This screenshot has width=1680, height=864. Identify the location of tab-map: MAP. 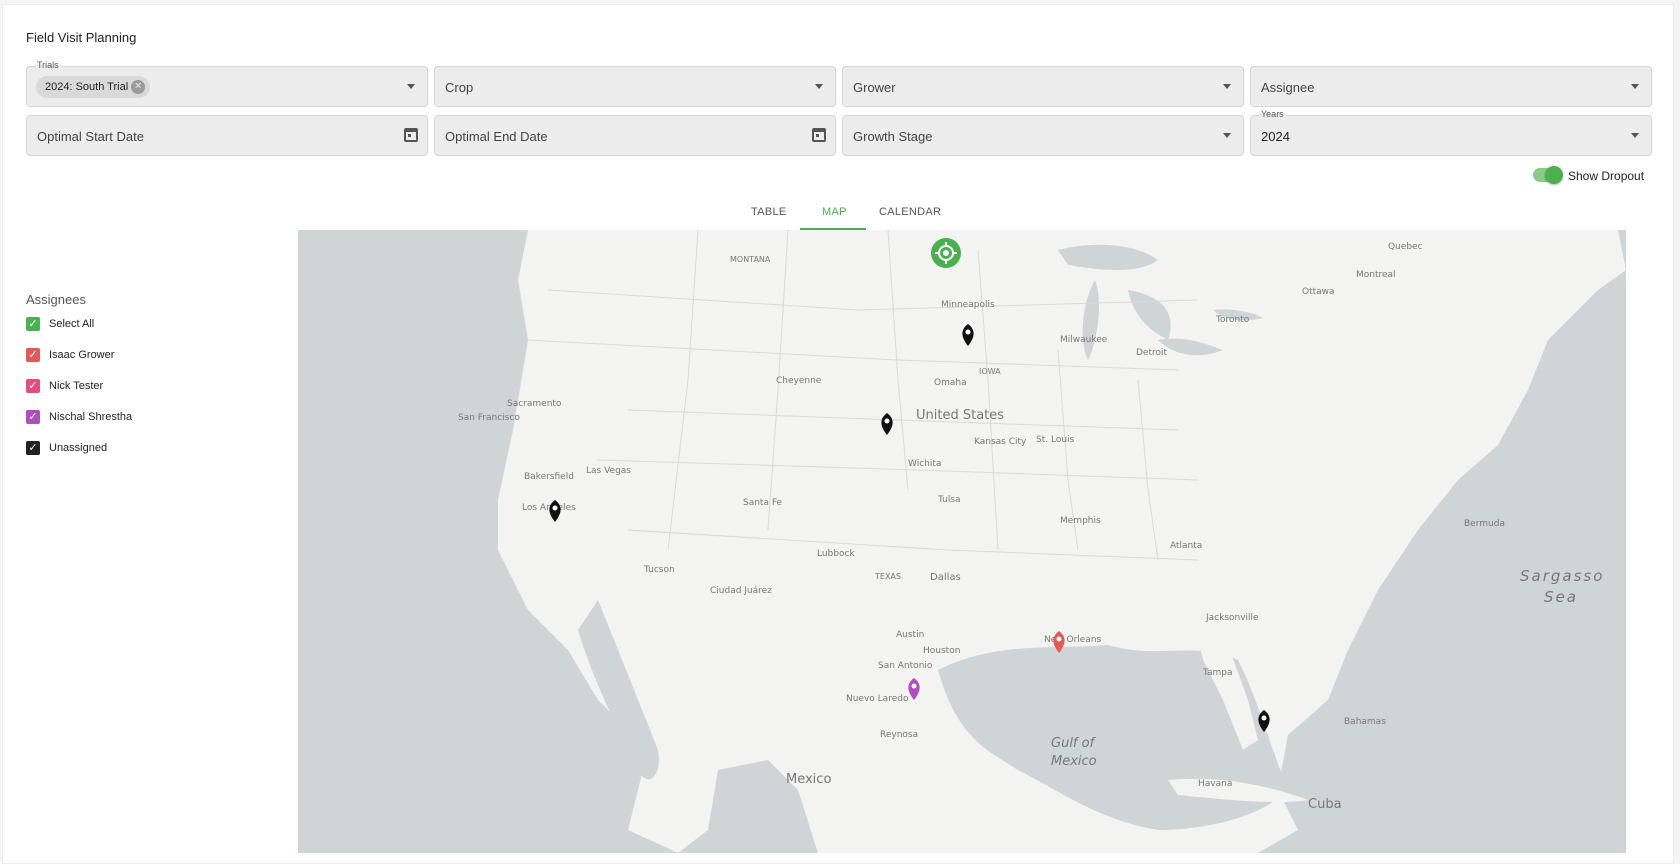
(834, 212).